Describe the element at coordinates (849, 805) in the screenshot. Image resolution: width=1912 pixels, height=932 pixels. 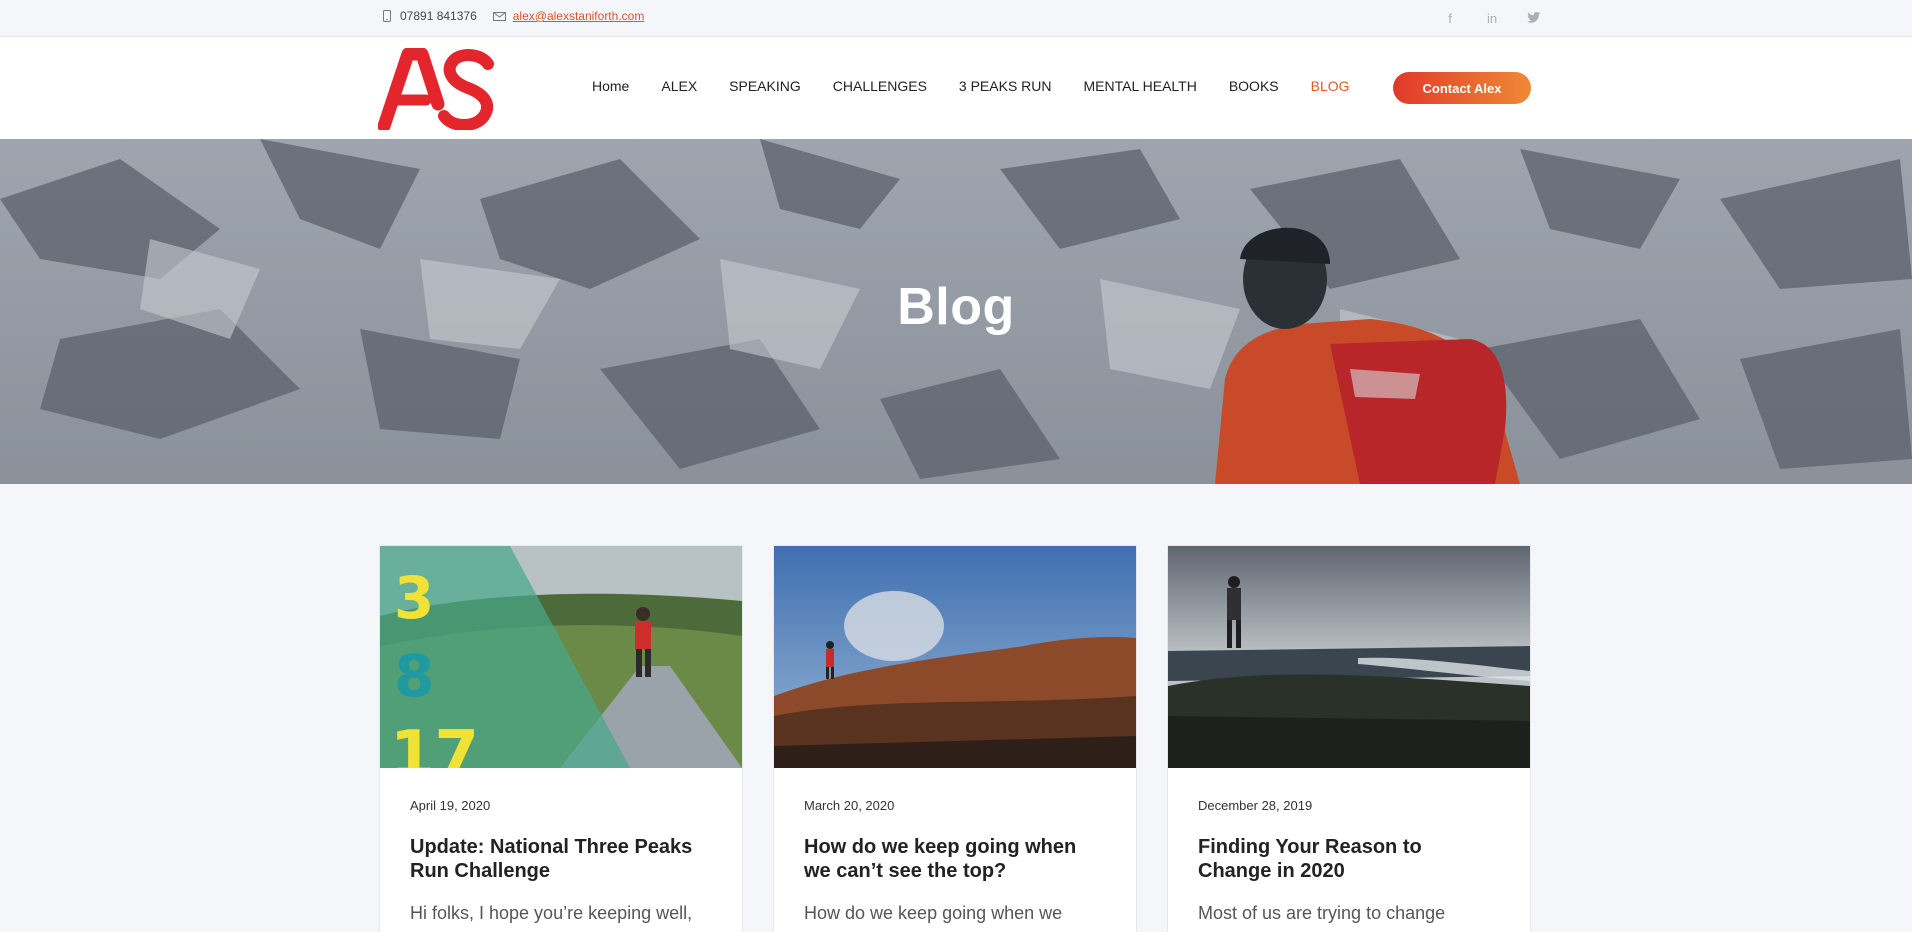
I see `post-date: March 20, 2020` at that location.